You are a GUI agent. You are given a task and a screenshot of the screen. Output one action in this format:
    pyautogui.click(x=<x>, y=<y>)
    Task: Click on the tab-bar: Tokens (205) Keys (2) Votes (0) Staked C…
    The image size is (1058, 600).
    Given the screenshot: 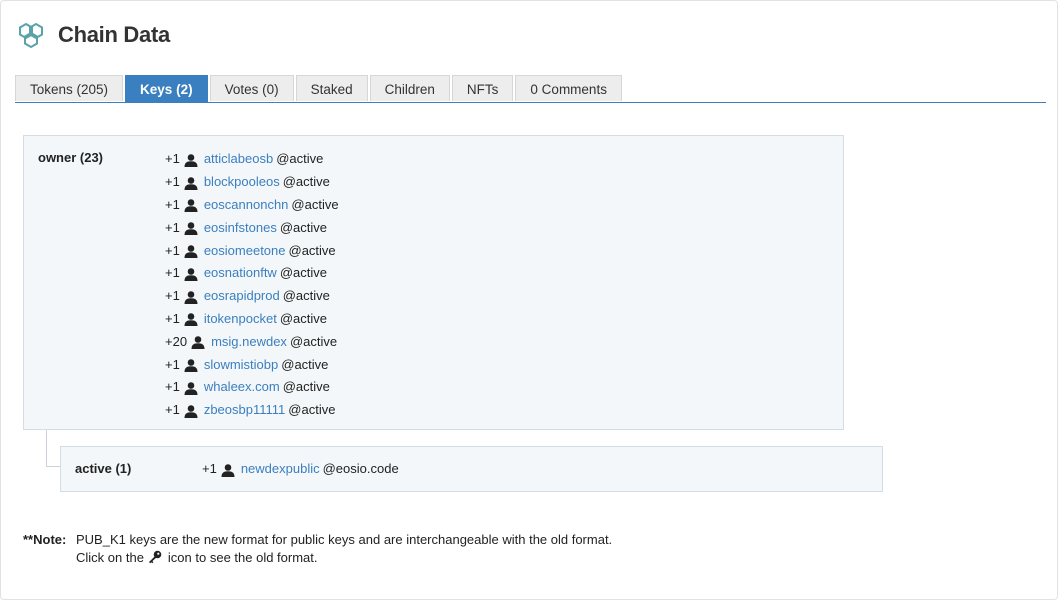 What is the action you would take?
    pyautogui.click(x=530, y=89)
    